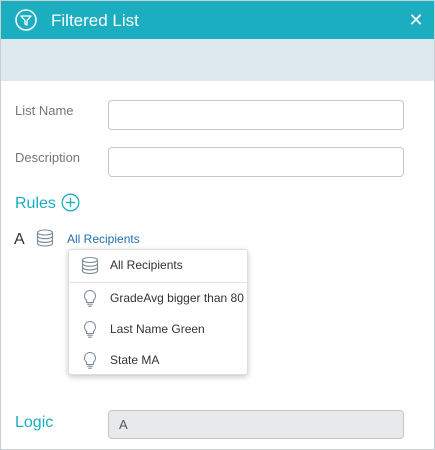 This screenshot has width=435, height=450. I want to click on dropdown-item-state-ma: State MA, so click(158, 360).